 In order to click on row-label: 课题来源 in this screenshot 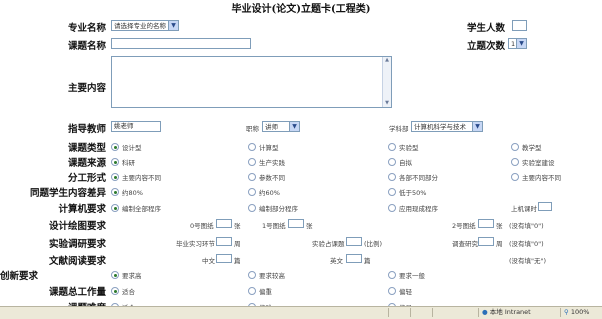, I will do `click(86, 163)`.